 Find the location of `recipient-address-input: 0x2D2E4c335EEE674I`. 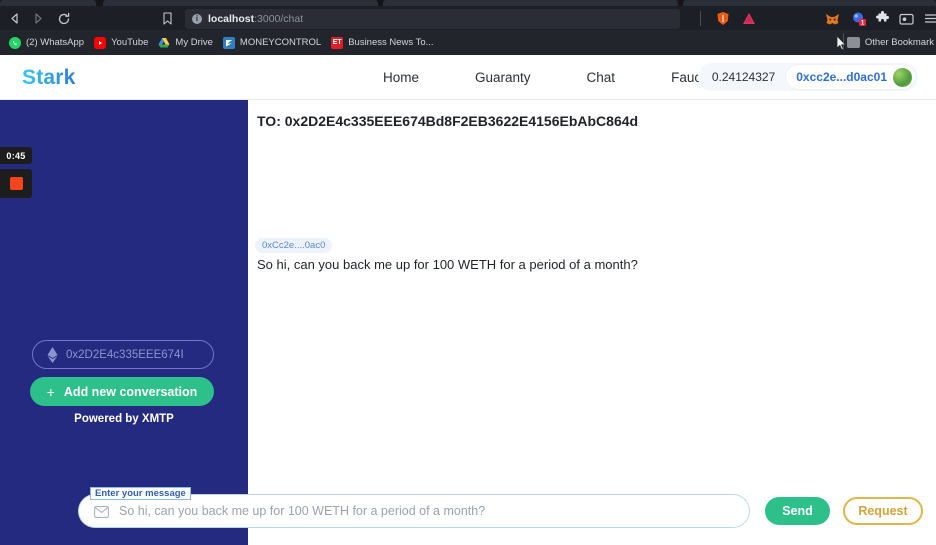

recipient-address-input: 0x2D2E4c335EEE674I is located at coordinates (123, 354).